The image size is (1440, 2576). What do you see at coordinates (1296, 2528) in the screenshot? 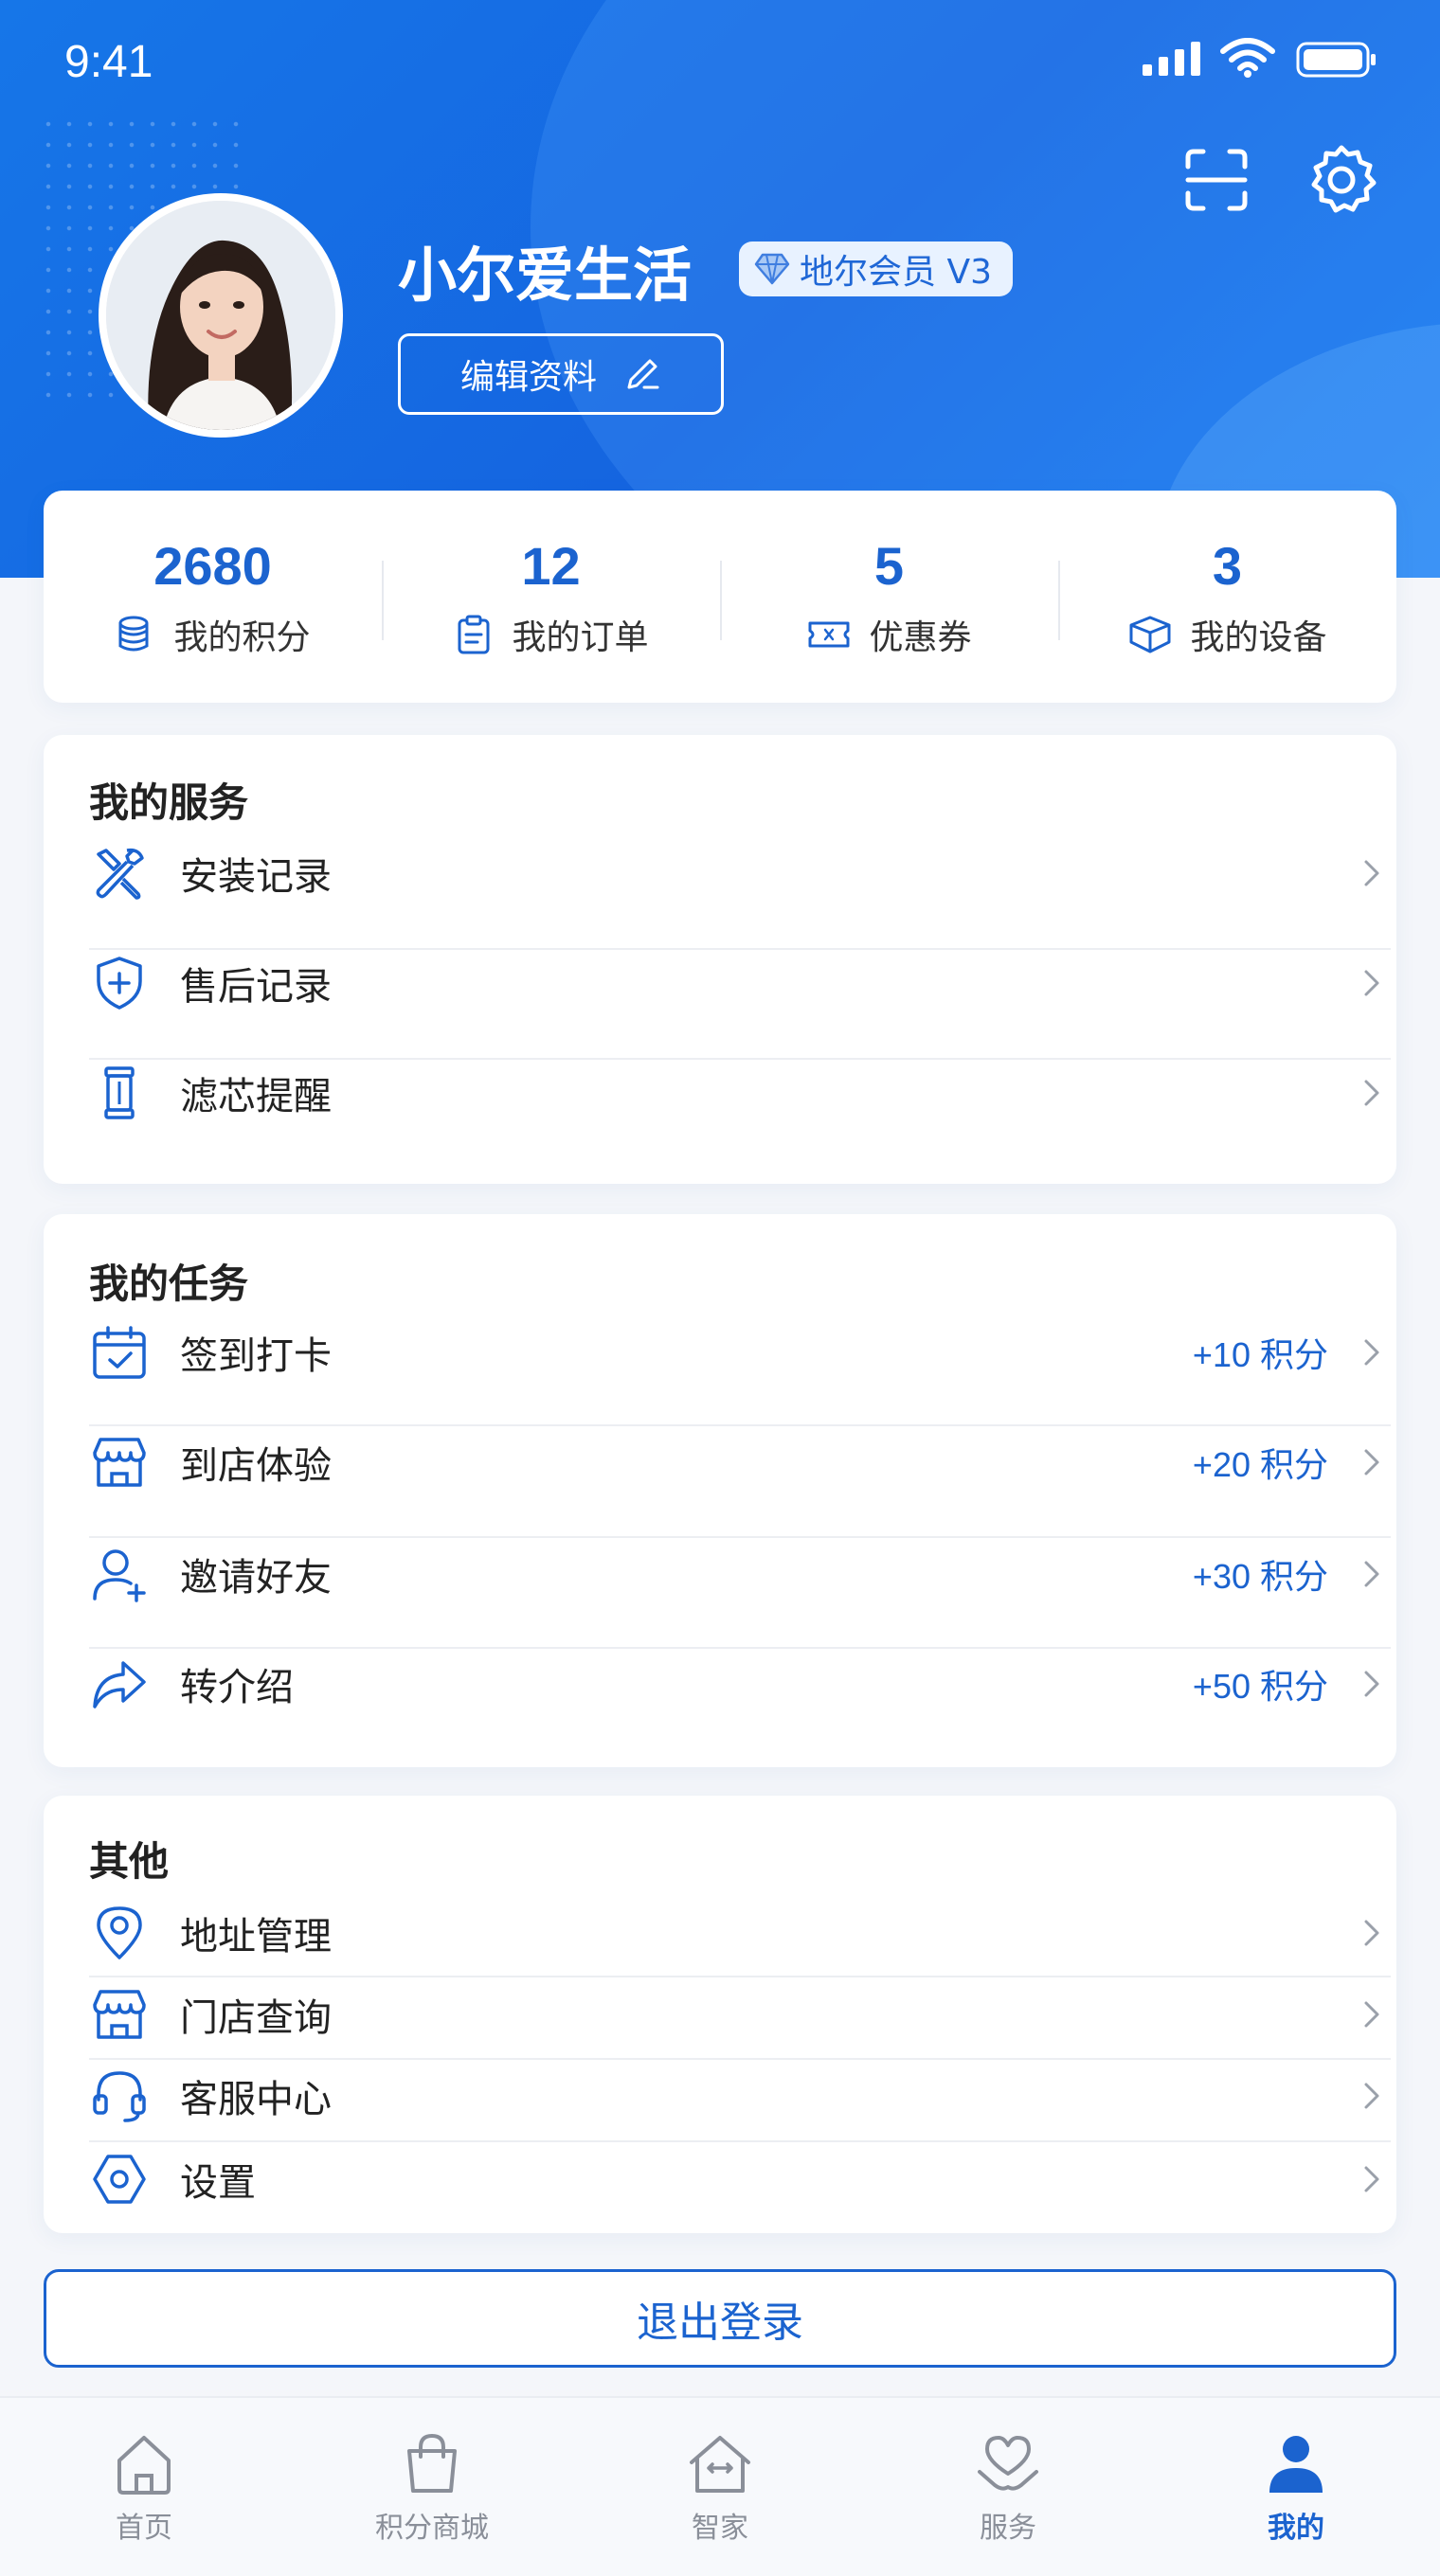
I see `tab-label: 我的` at bounding box center [1296, 2528].